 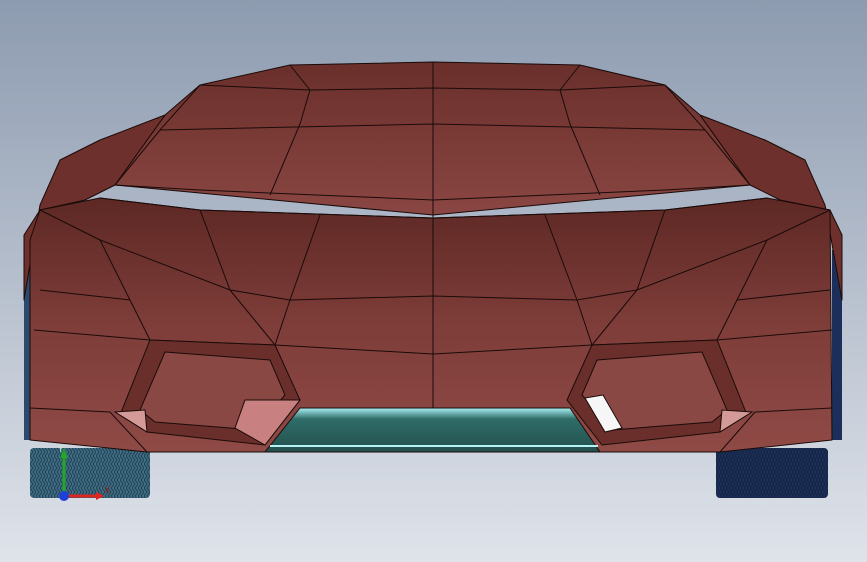 I want to click on triad-x-label: X, so click(x=107, y=491).